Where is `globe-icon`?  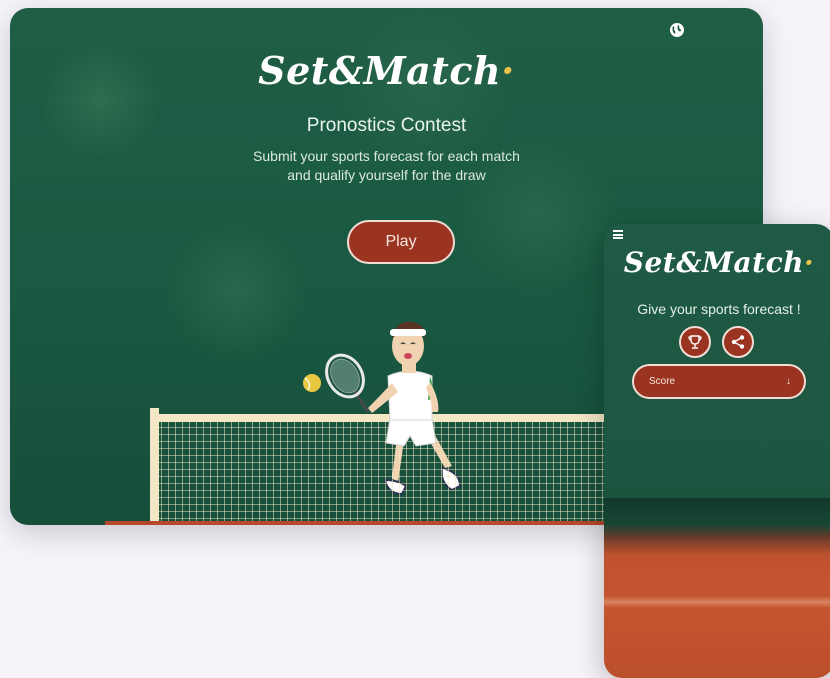
globe-icon is located at coordinates (677, 30).